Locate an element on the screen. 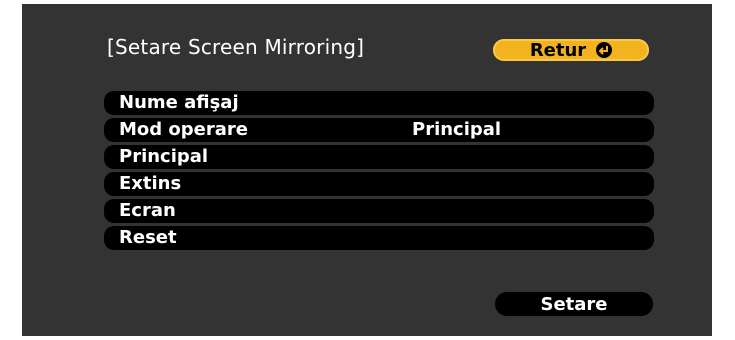 The image size is (735, 340). menu-item-principal: Principal is located at coordinates (379, 157).